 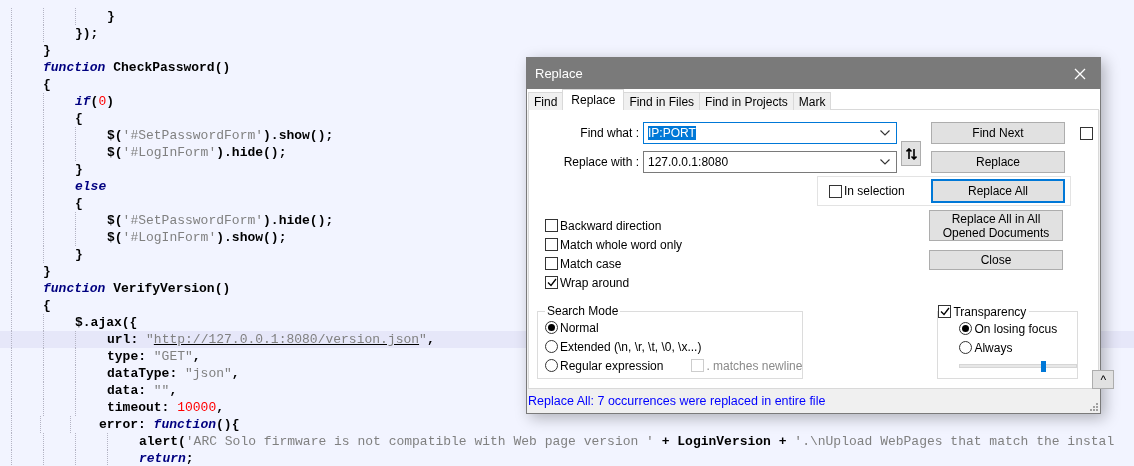 What do you see at coordinates (998, 162) in the screenshot?
I see `replace-button: Replace` at bounding box center [998, 162].